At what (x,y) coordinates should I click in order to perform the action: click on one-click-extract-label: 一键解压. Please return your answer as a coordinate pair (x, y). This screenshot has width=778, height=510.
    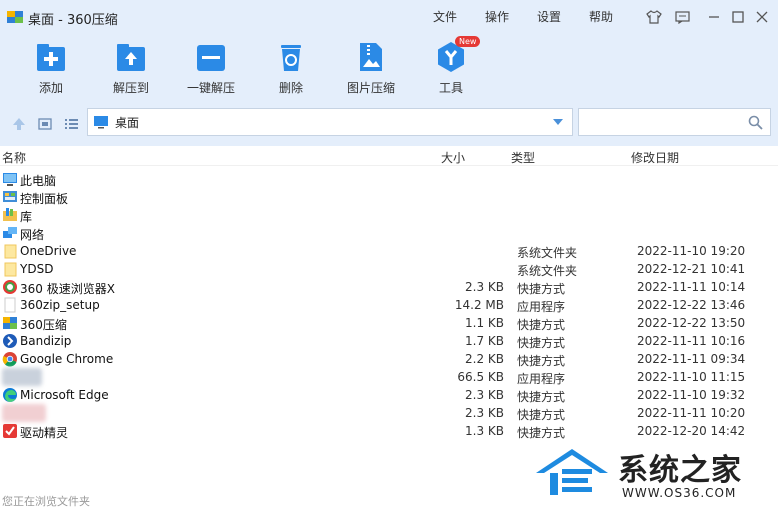
    Looking at the image, I should click on (210, 88).